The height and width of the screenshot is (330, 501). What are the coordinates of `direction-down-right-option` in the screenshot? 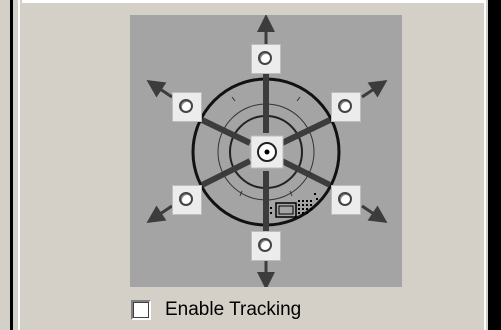 It's located at (346, 200).